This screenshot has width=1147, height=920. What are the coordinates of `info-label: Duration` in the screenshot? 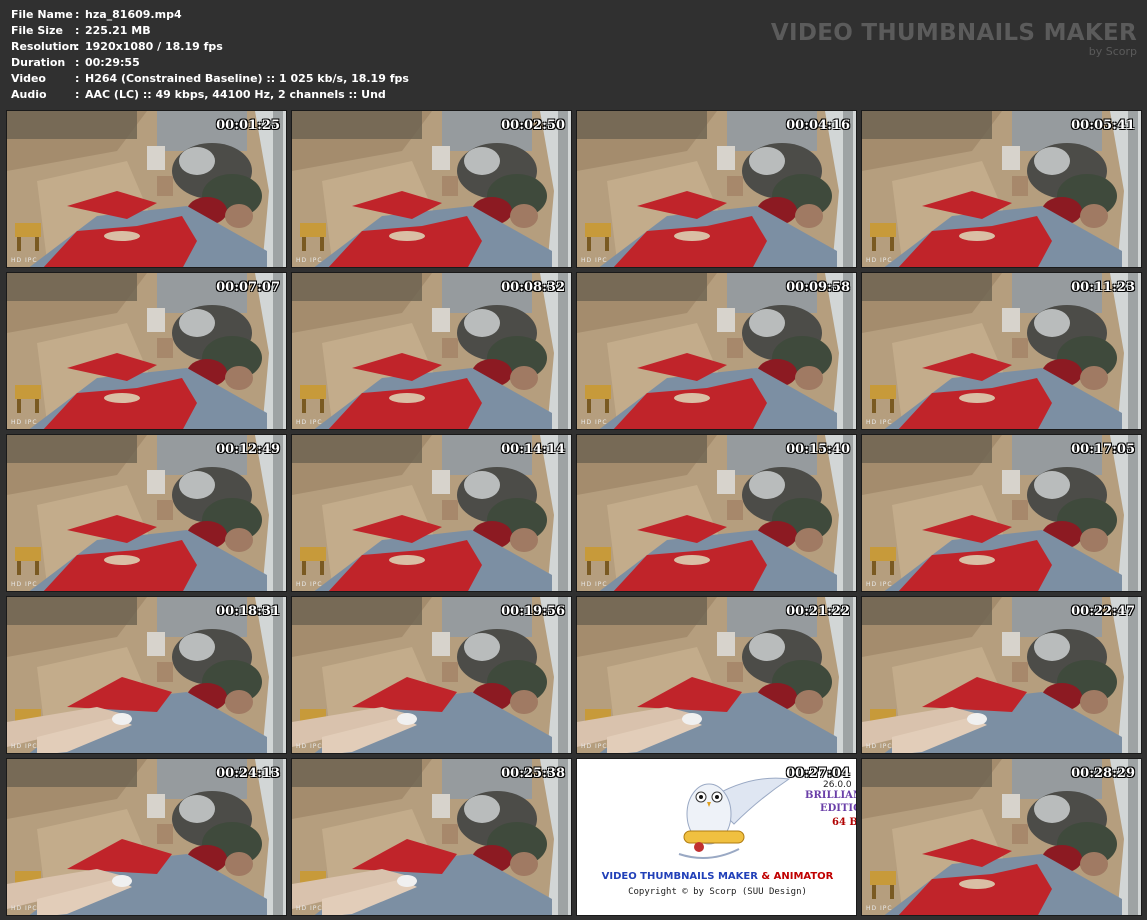 It's located at (38, 62).